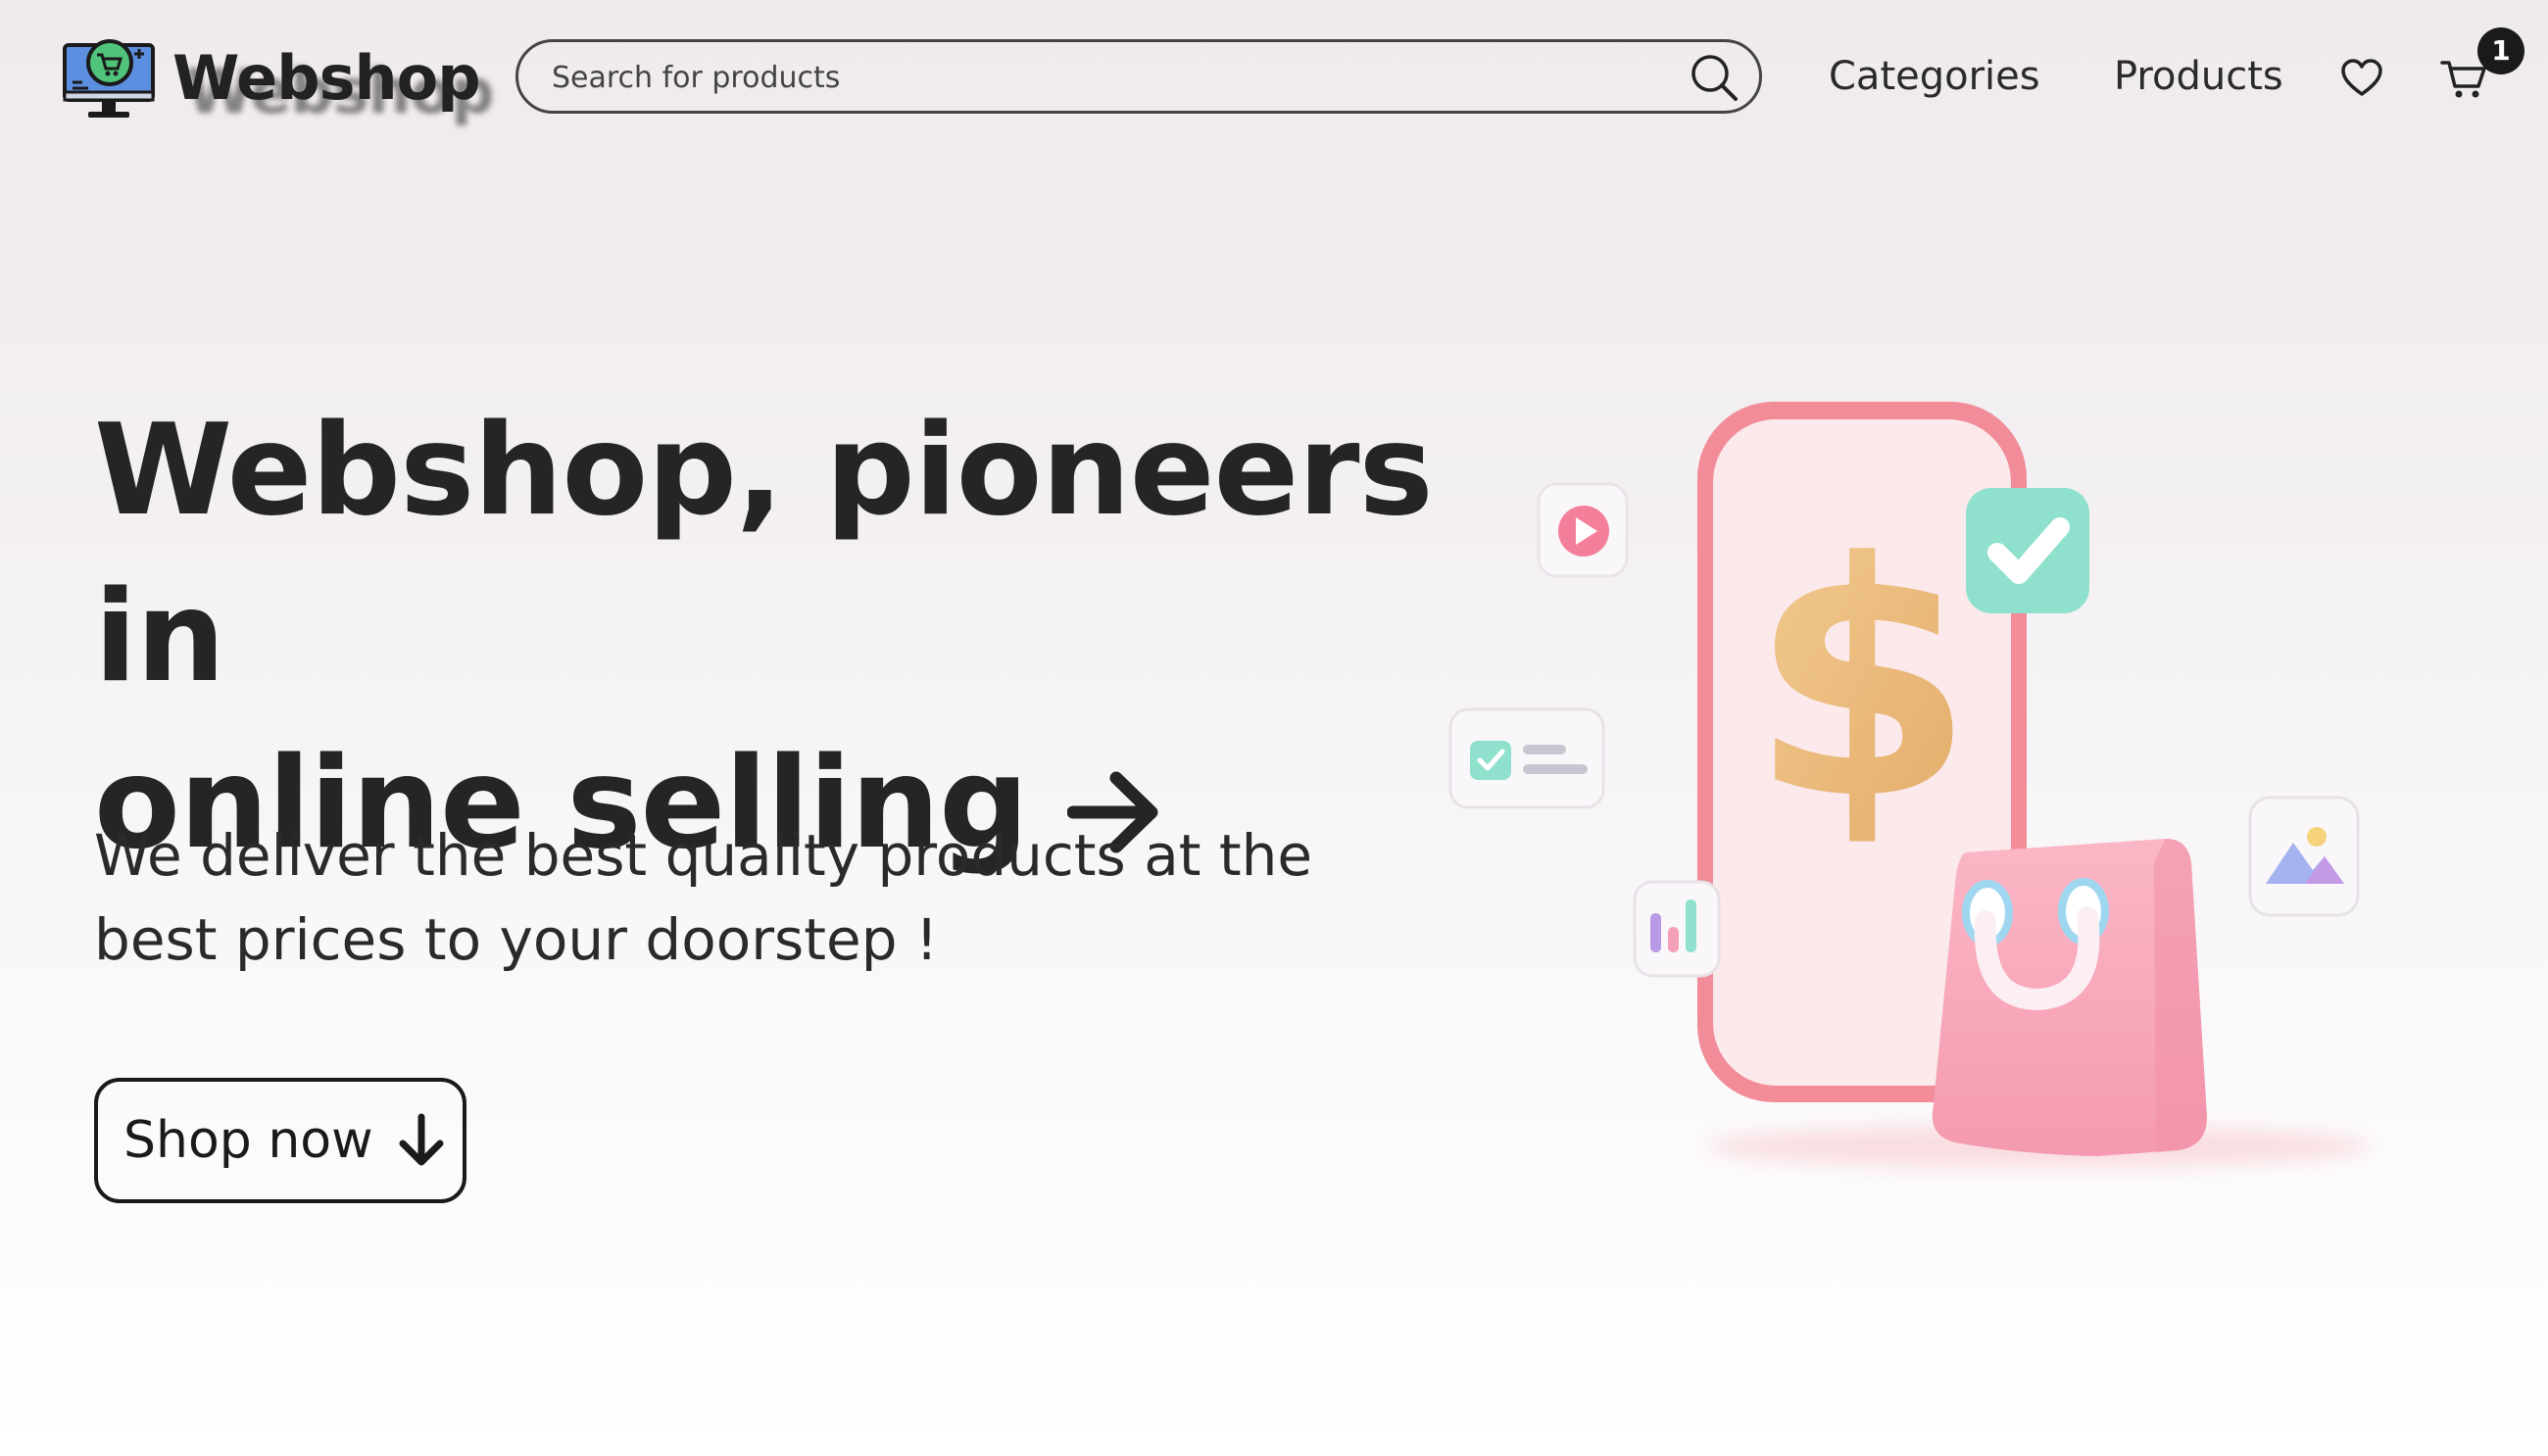 This screenshot has width=2548, height=1456. What do you see at coordinates (1677, 929) in the screenshot?
I see `bar-chart-icon` at bounding box center [1677, 929].